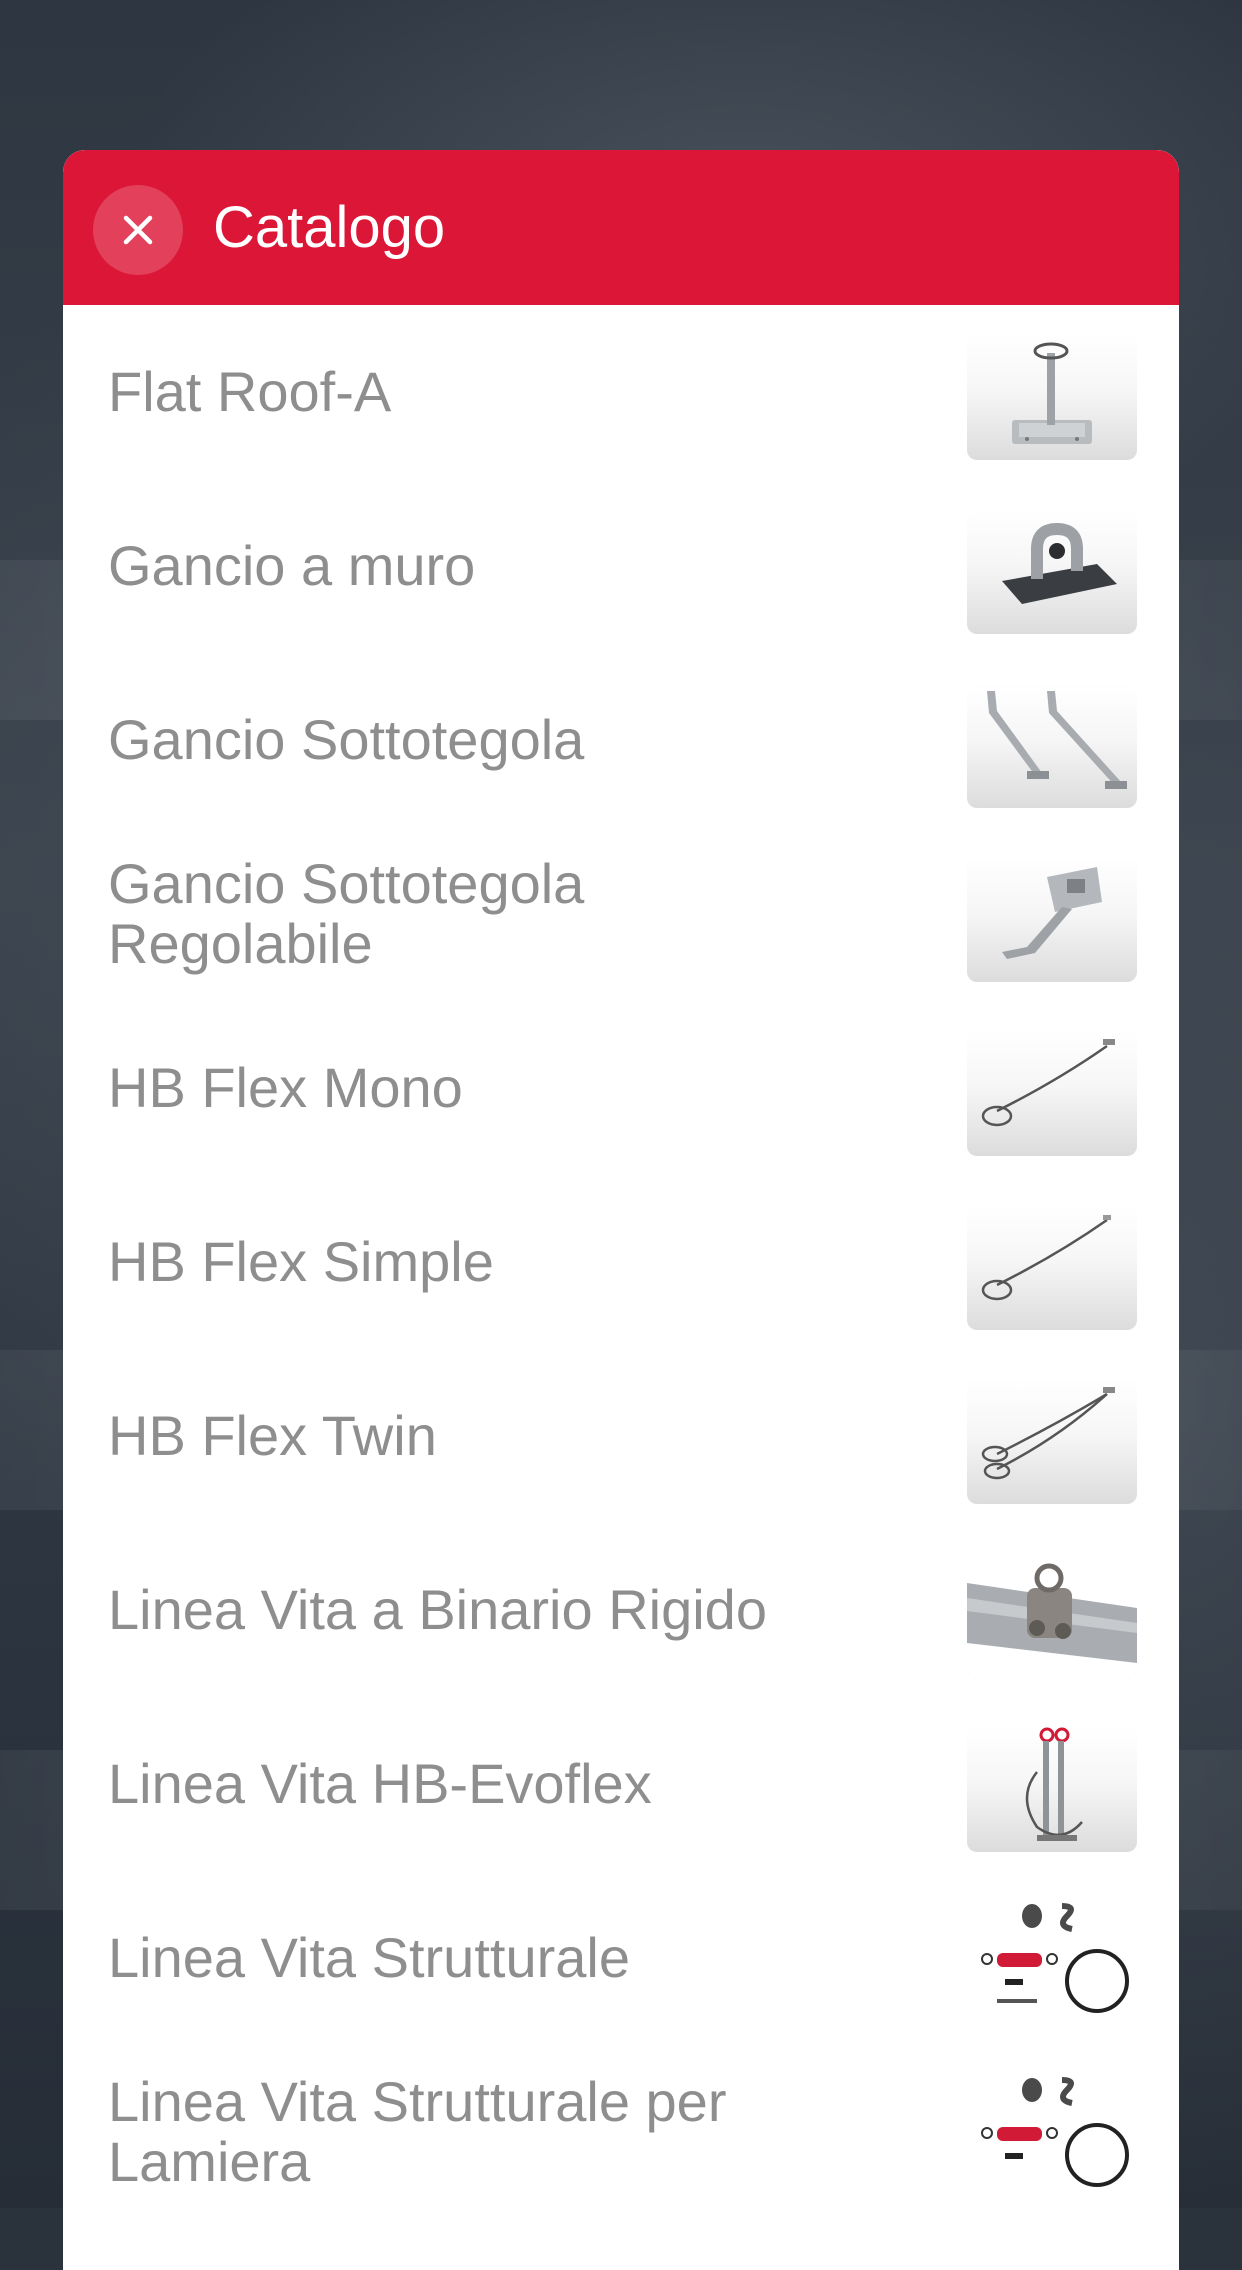 Image resolution: width=1242 pixels, height=2270 pixels. Describe the element at coordinates (1052, 1615) in the screenshot. I see `rigid-rail-lifeline-image` at that location.